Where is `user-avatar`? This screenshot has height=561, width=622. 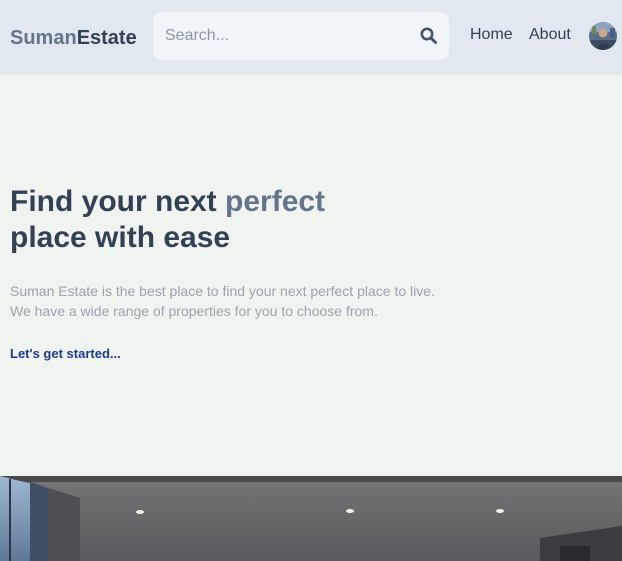
user-avatar is located at coordinates (603, 36).